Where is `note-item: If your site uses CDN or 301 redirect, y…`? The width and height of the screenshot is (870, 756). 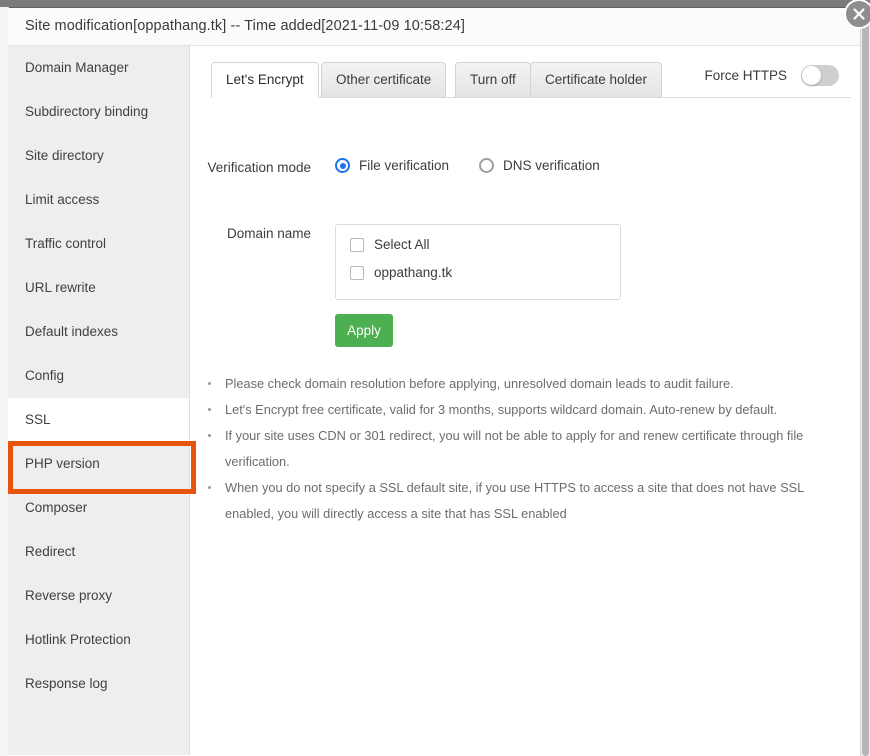 note-item: If your site uses CDN or 301 redirect, y… is located at coordinates (524, 449).